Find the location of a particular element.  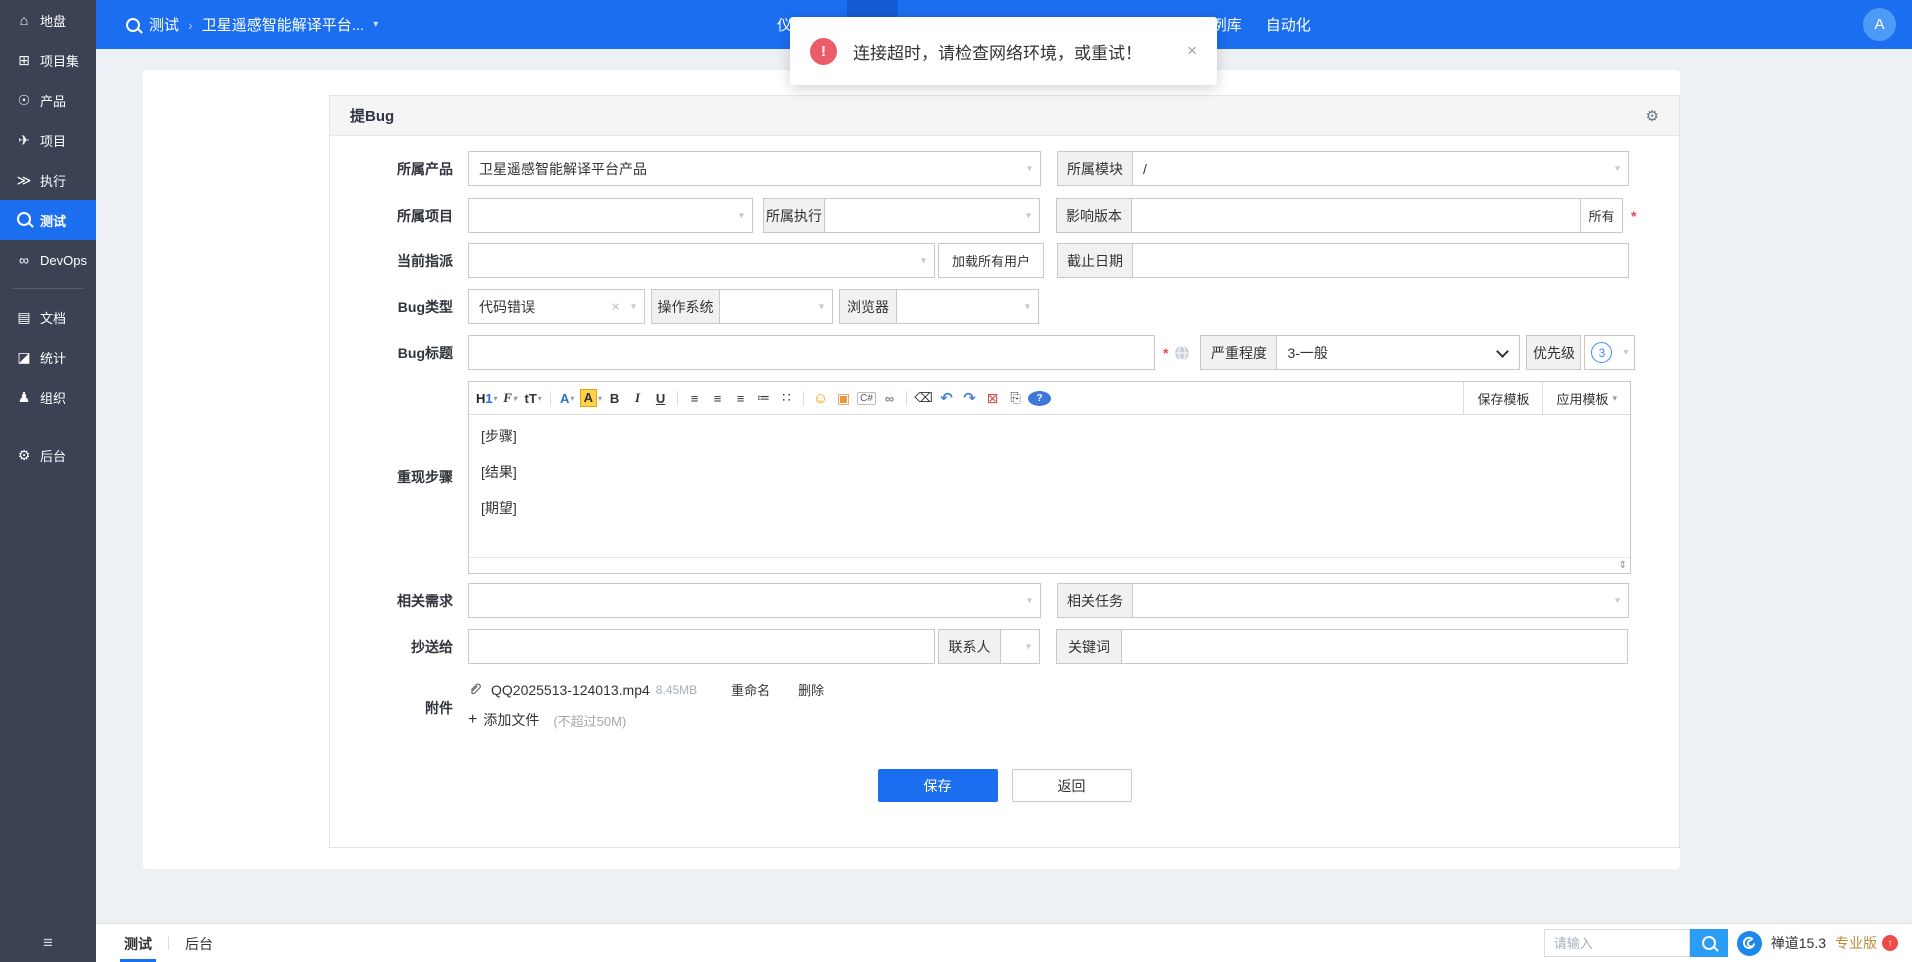

mailto-input is located at coordinates (701, 646).